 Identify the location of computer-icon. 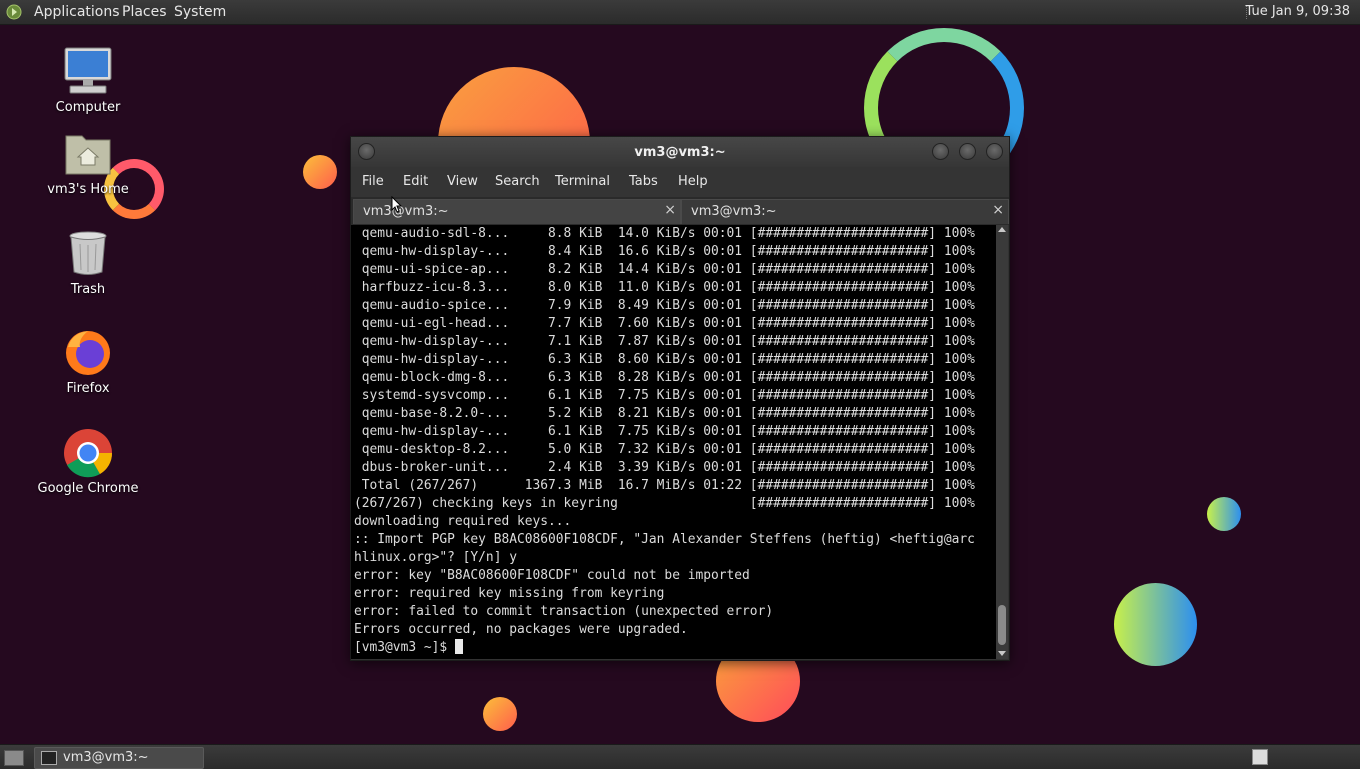
(88, 70).